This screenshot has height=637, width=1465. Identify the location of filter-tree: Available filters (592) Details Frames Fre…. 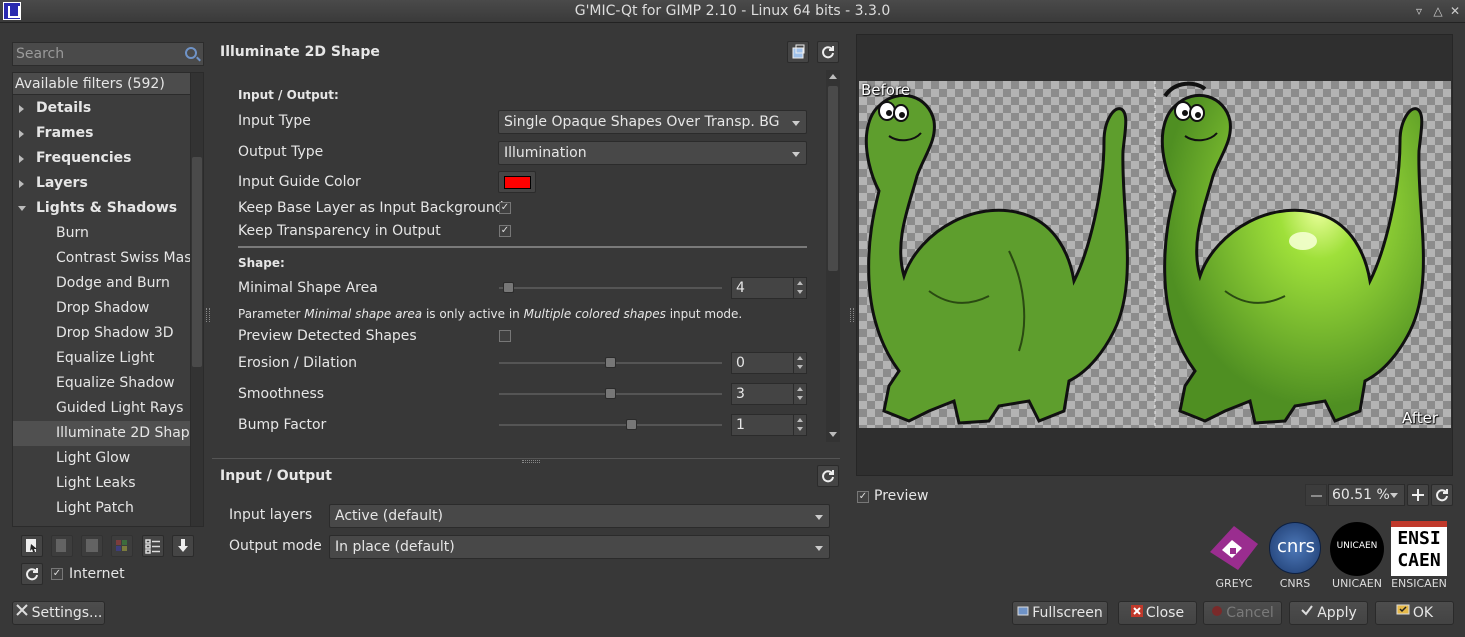
(108, 299).